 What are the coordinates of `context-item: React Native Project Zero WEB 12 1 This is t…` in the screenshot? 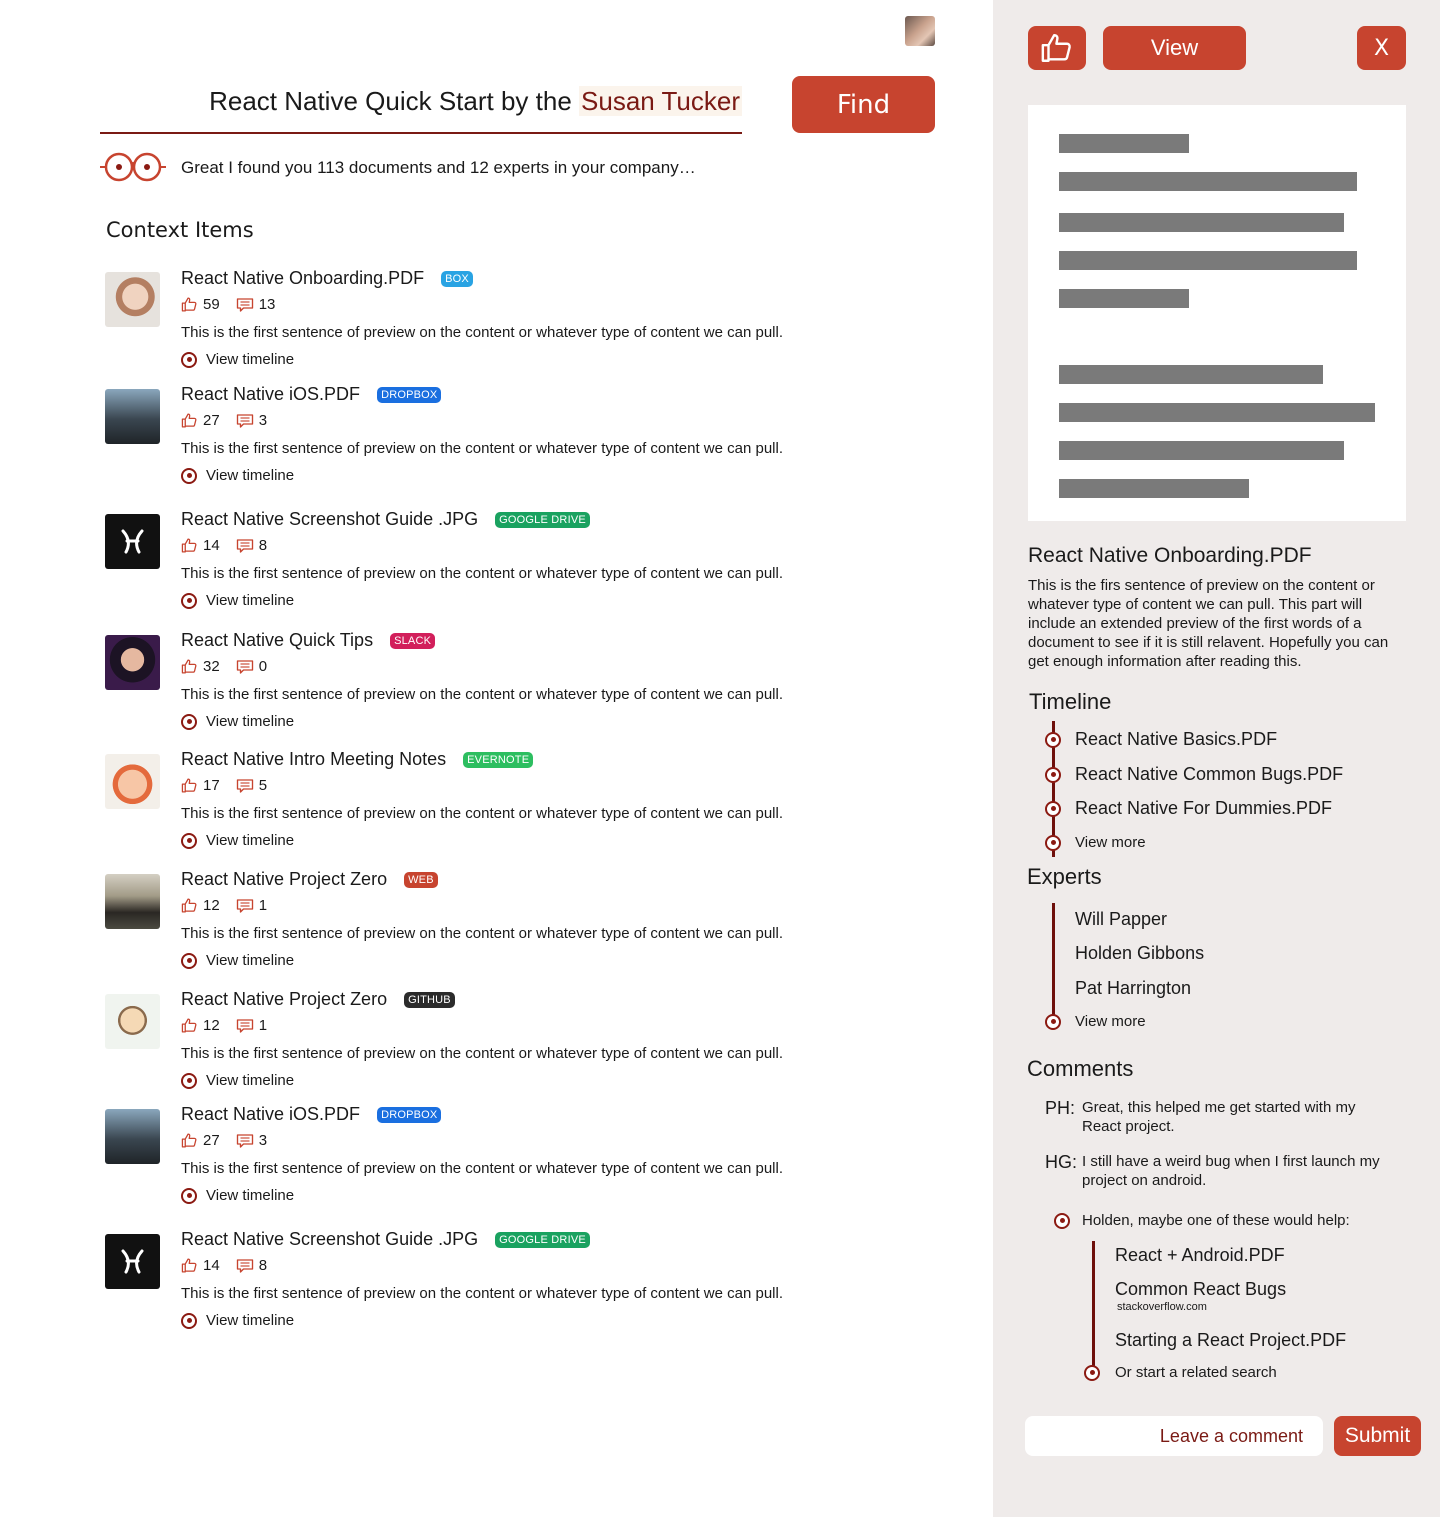 It's located at (496, 925).